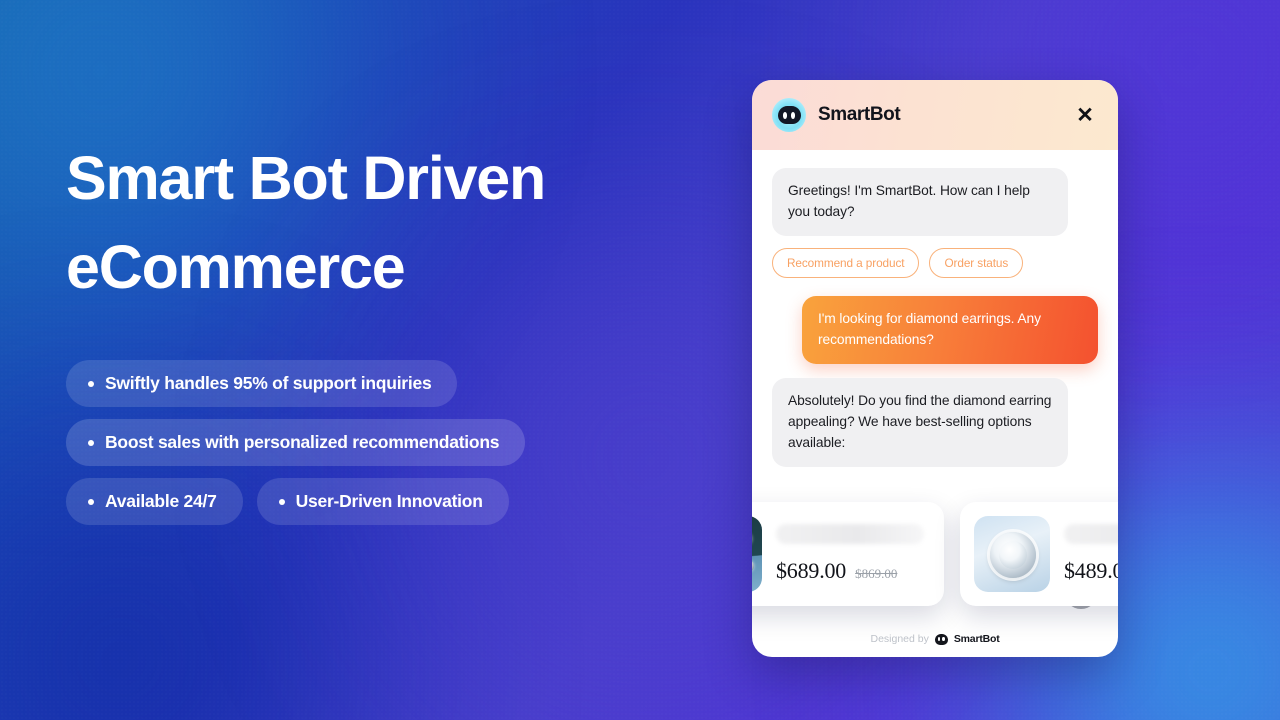 Image resolution: width=1280 pixels, height=720 pixels. I want to click on feature-row-3: Available 24/7 User-Driven Innovation, so click(386, 501).